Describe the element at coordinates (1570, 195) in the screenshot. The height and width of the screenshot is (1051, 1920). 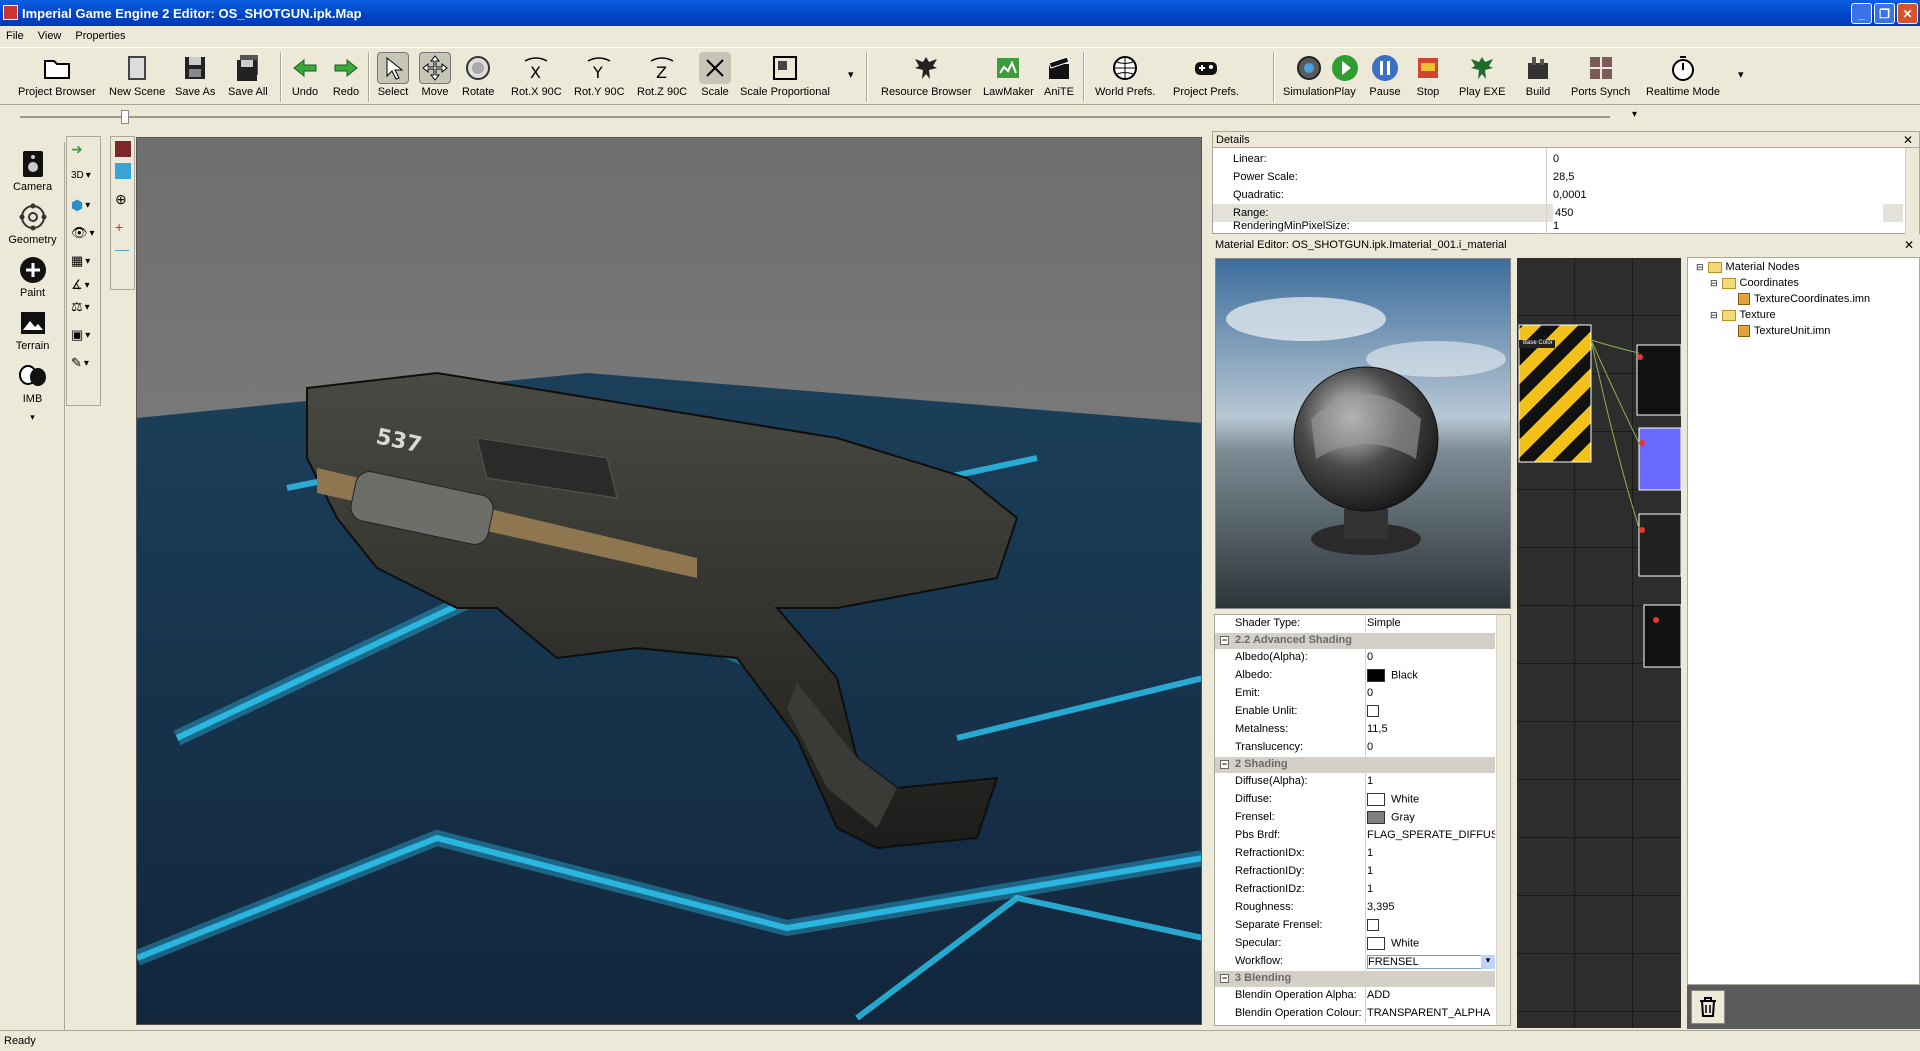
I see `details-value: 0,0001` at that location.